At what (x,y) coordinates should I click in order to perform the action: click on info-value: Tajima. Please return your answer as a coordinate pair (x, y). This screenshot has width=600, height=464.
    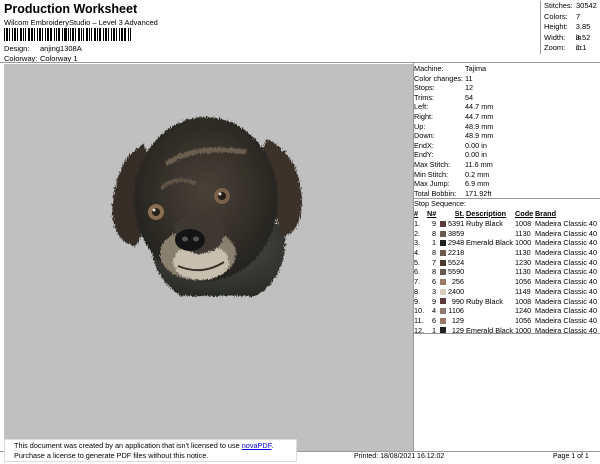
    Looking at the image, I should click on (476, 68).